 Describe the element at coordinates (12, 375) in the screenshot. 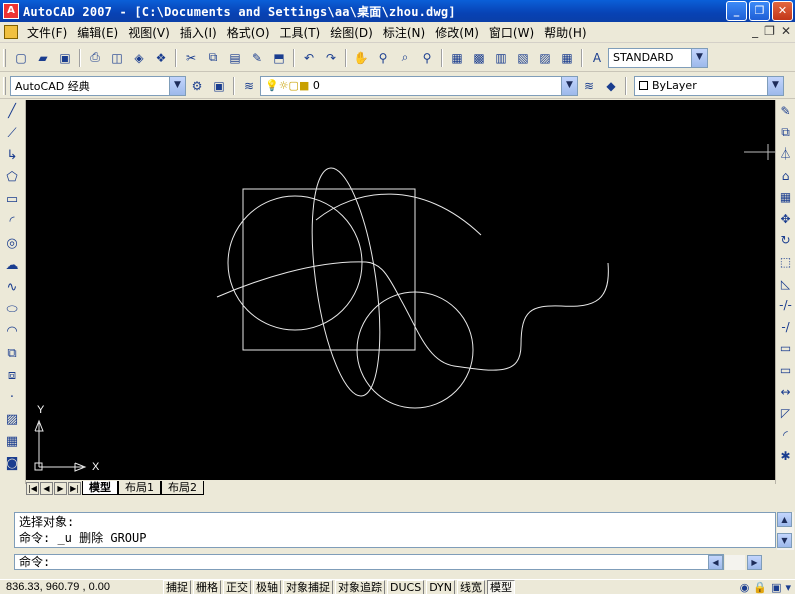

I see `make-block-icon: ⧈` at that location.